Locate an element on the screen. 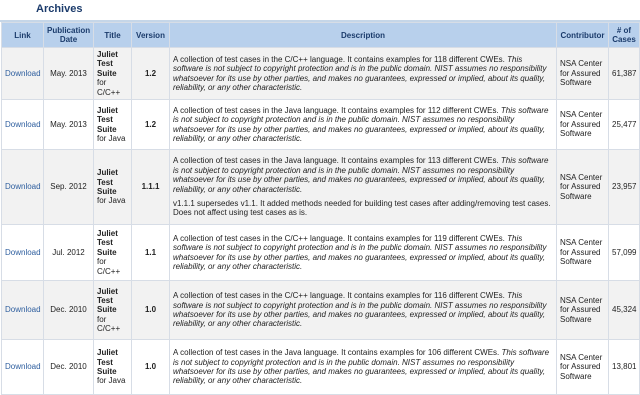  version-cell: 1.1.1 is located at coordinates (150, 187).